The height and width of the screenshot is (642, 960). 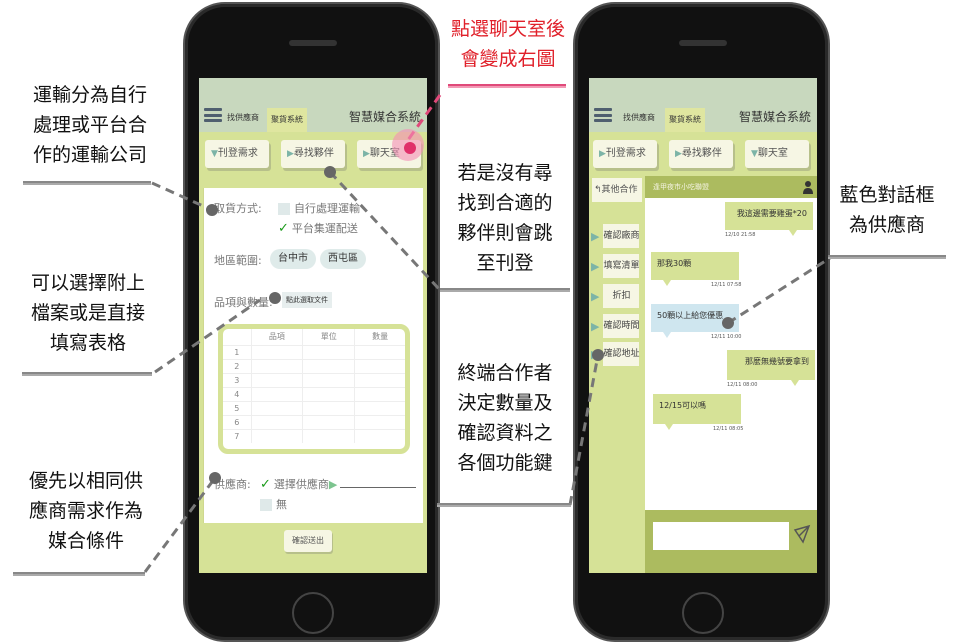 What do you see at coordinates (505, 463) in the screenshot?
I see `annotation-line: 各個功能鍵` at bounding box center [505, 463].